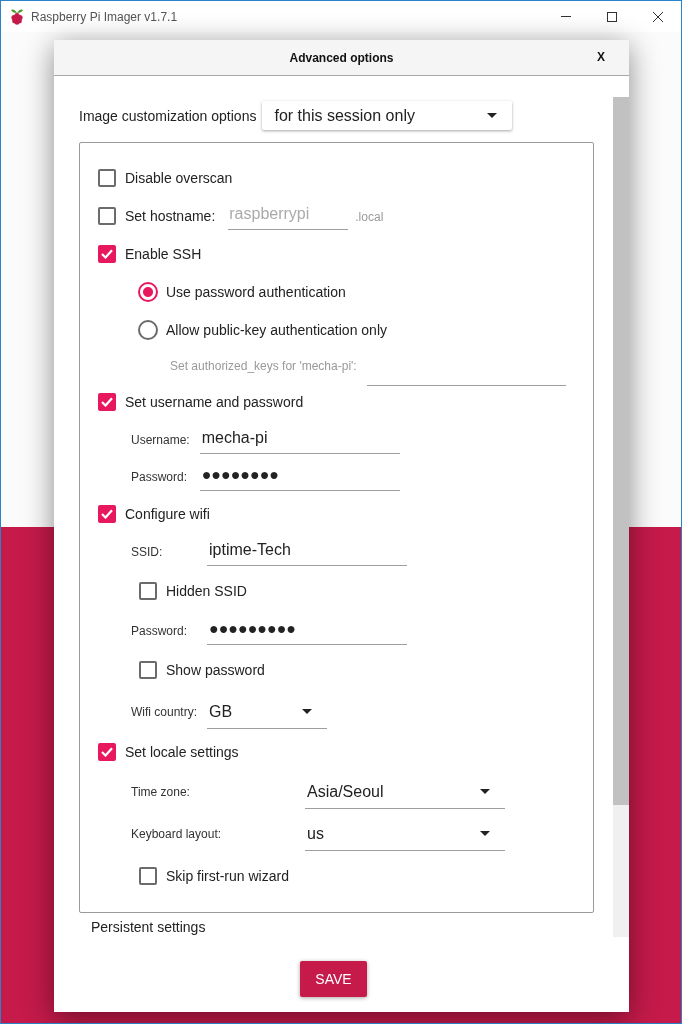 The image size is (682, 1024). Describe the element at coordinates (179, 178) in the screenshot. I see `checkbox-label: Disable overscan` at that location.